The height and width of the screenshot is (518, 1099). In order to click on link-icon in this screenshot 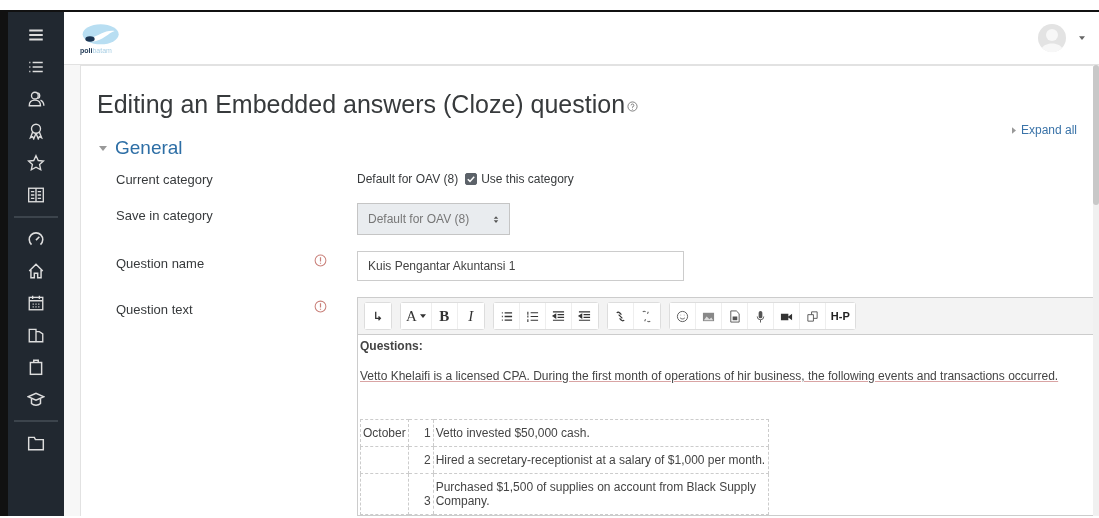, I will do `click(620, 316)`.